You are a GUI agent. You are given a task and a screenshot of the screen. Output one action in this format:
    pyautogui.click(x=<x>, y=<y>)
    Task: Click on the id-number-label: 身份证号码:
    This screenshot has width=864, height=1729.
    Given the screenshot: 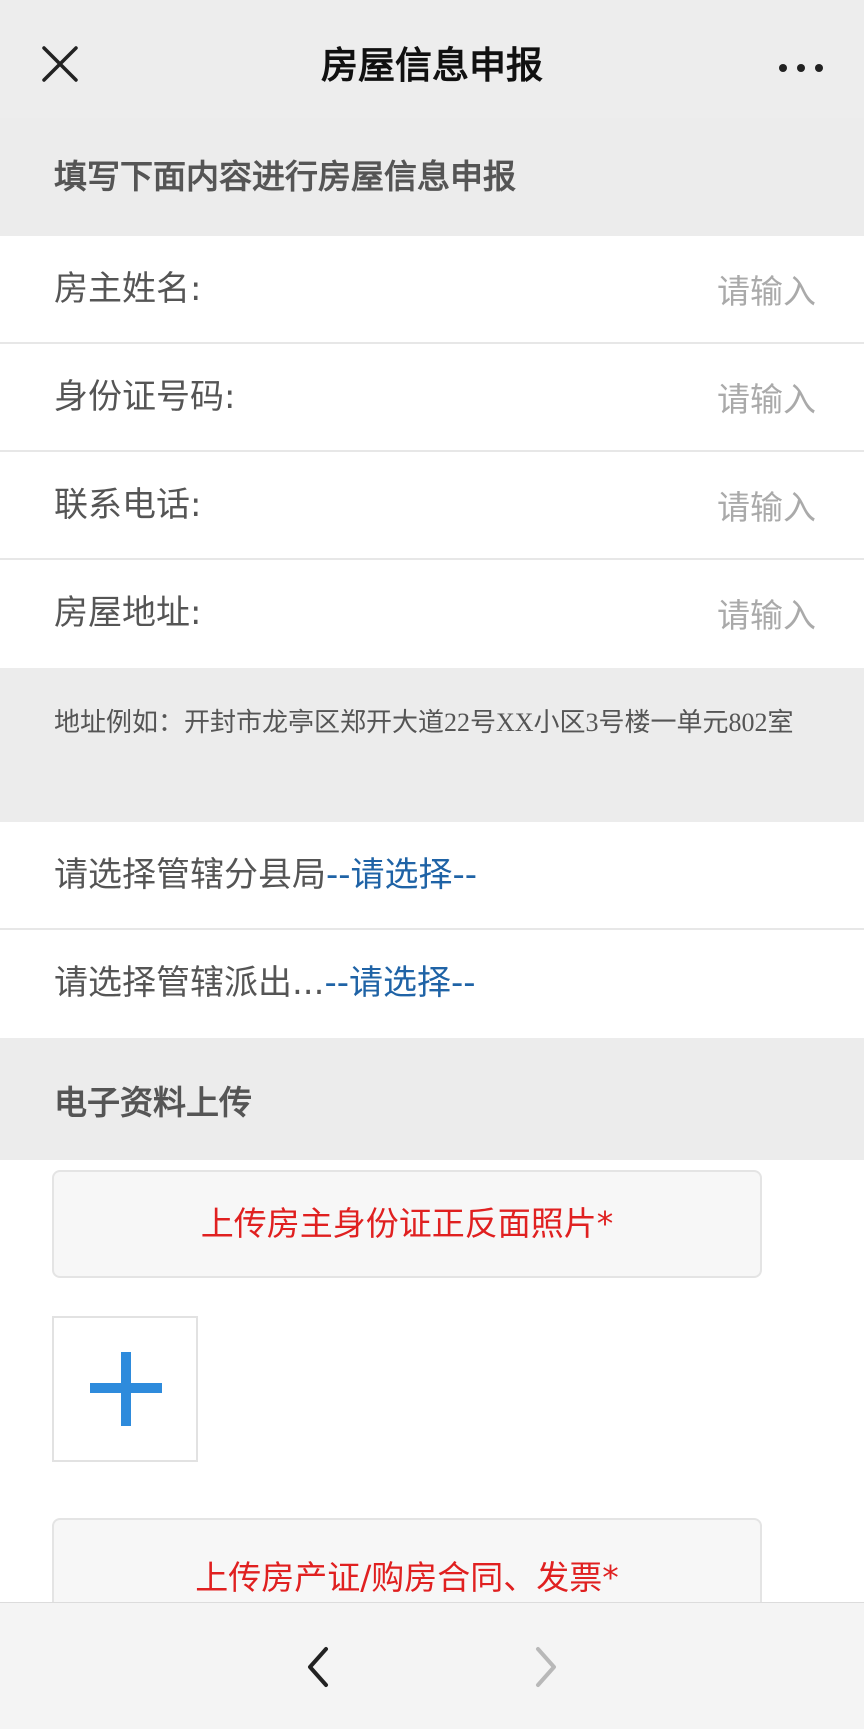 What is the action you would take?
    pyautogui.click(x=145, y=397)
    